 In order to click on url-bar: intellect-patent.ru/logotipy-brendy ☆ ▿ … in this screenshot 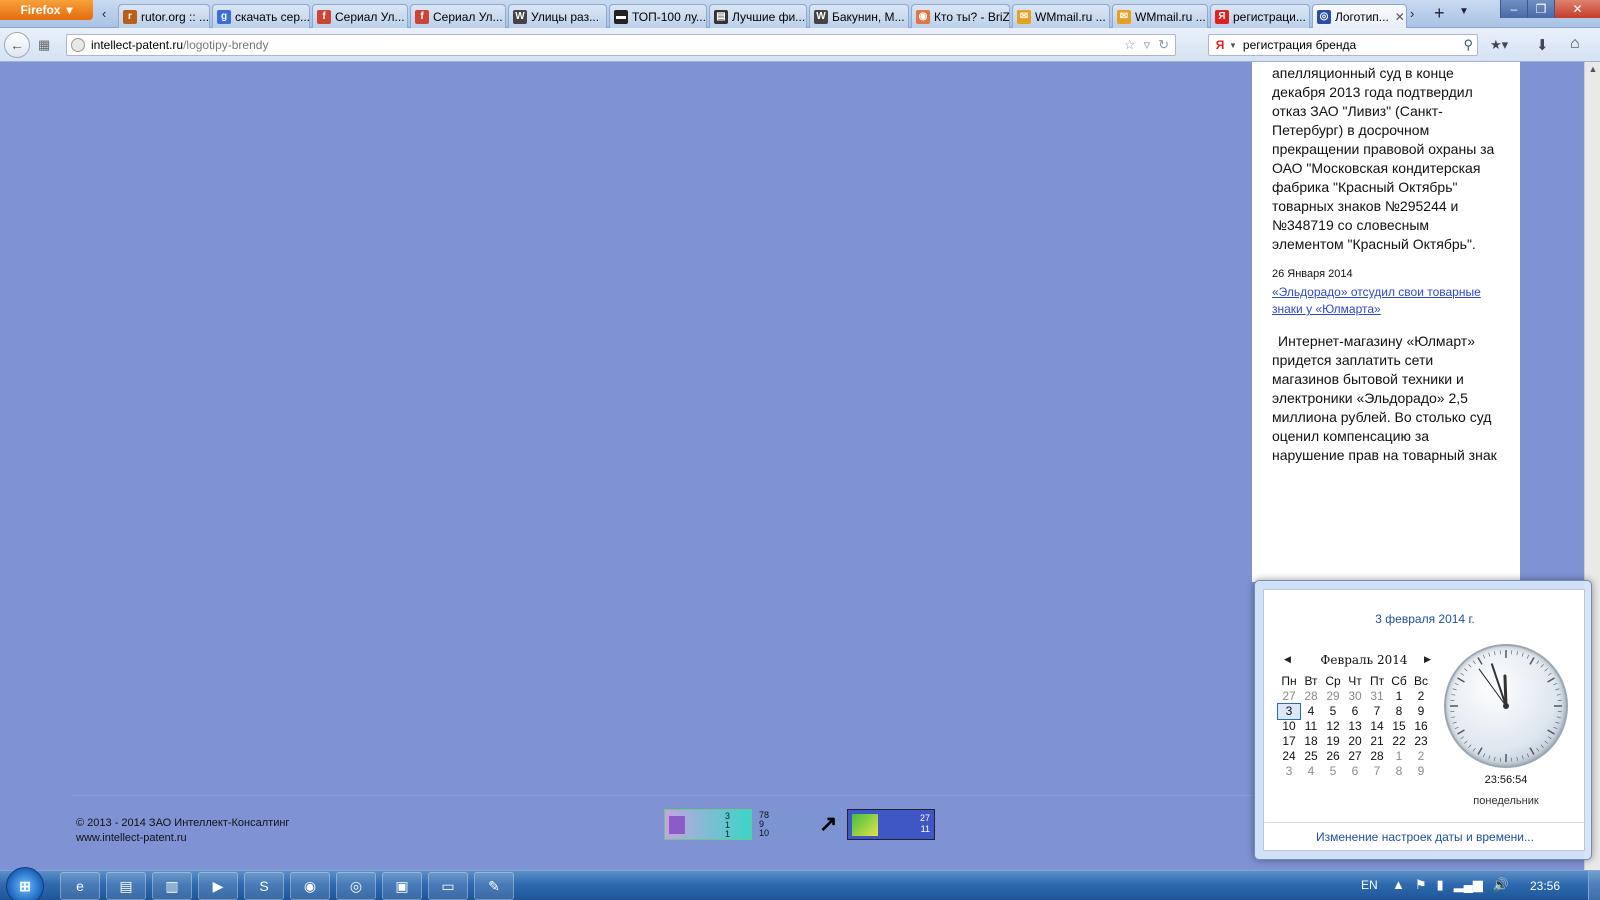, I will do `click(621, 45)`.